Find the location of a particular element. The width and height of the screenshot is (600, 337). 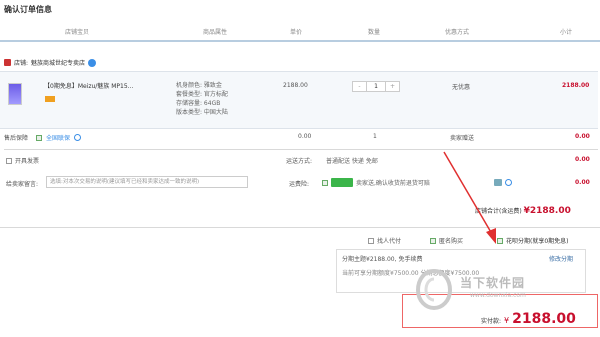

pay-amount: 2188.00 is located at coordinates (544, 319).